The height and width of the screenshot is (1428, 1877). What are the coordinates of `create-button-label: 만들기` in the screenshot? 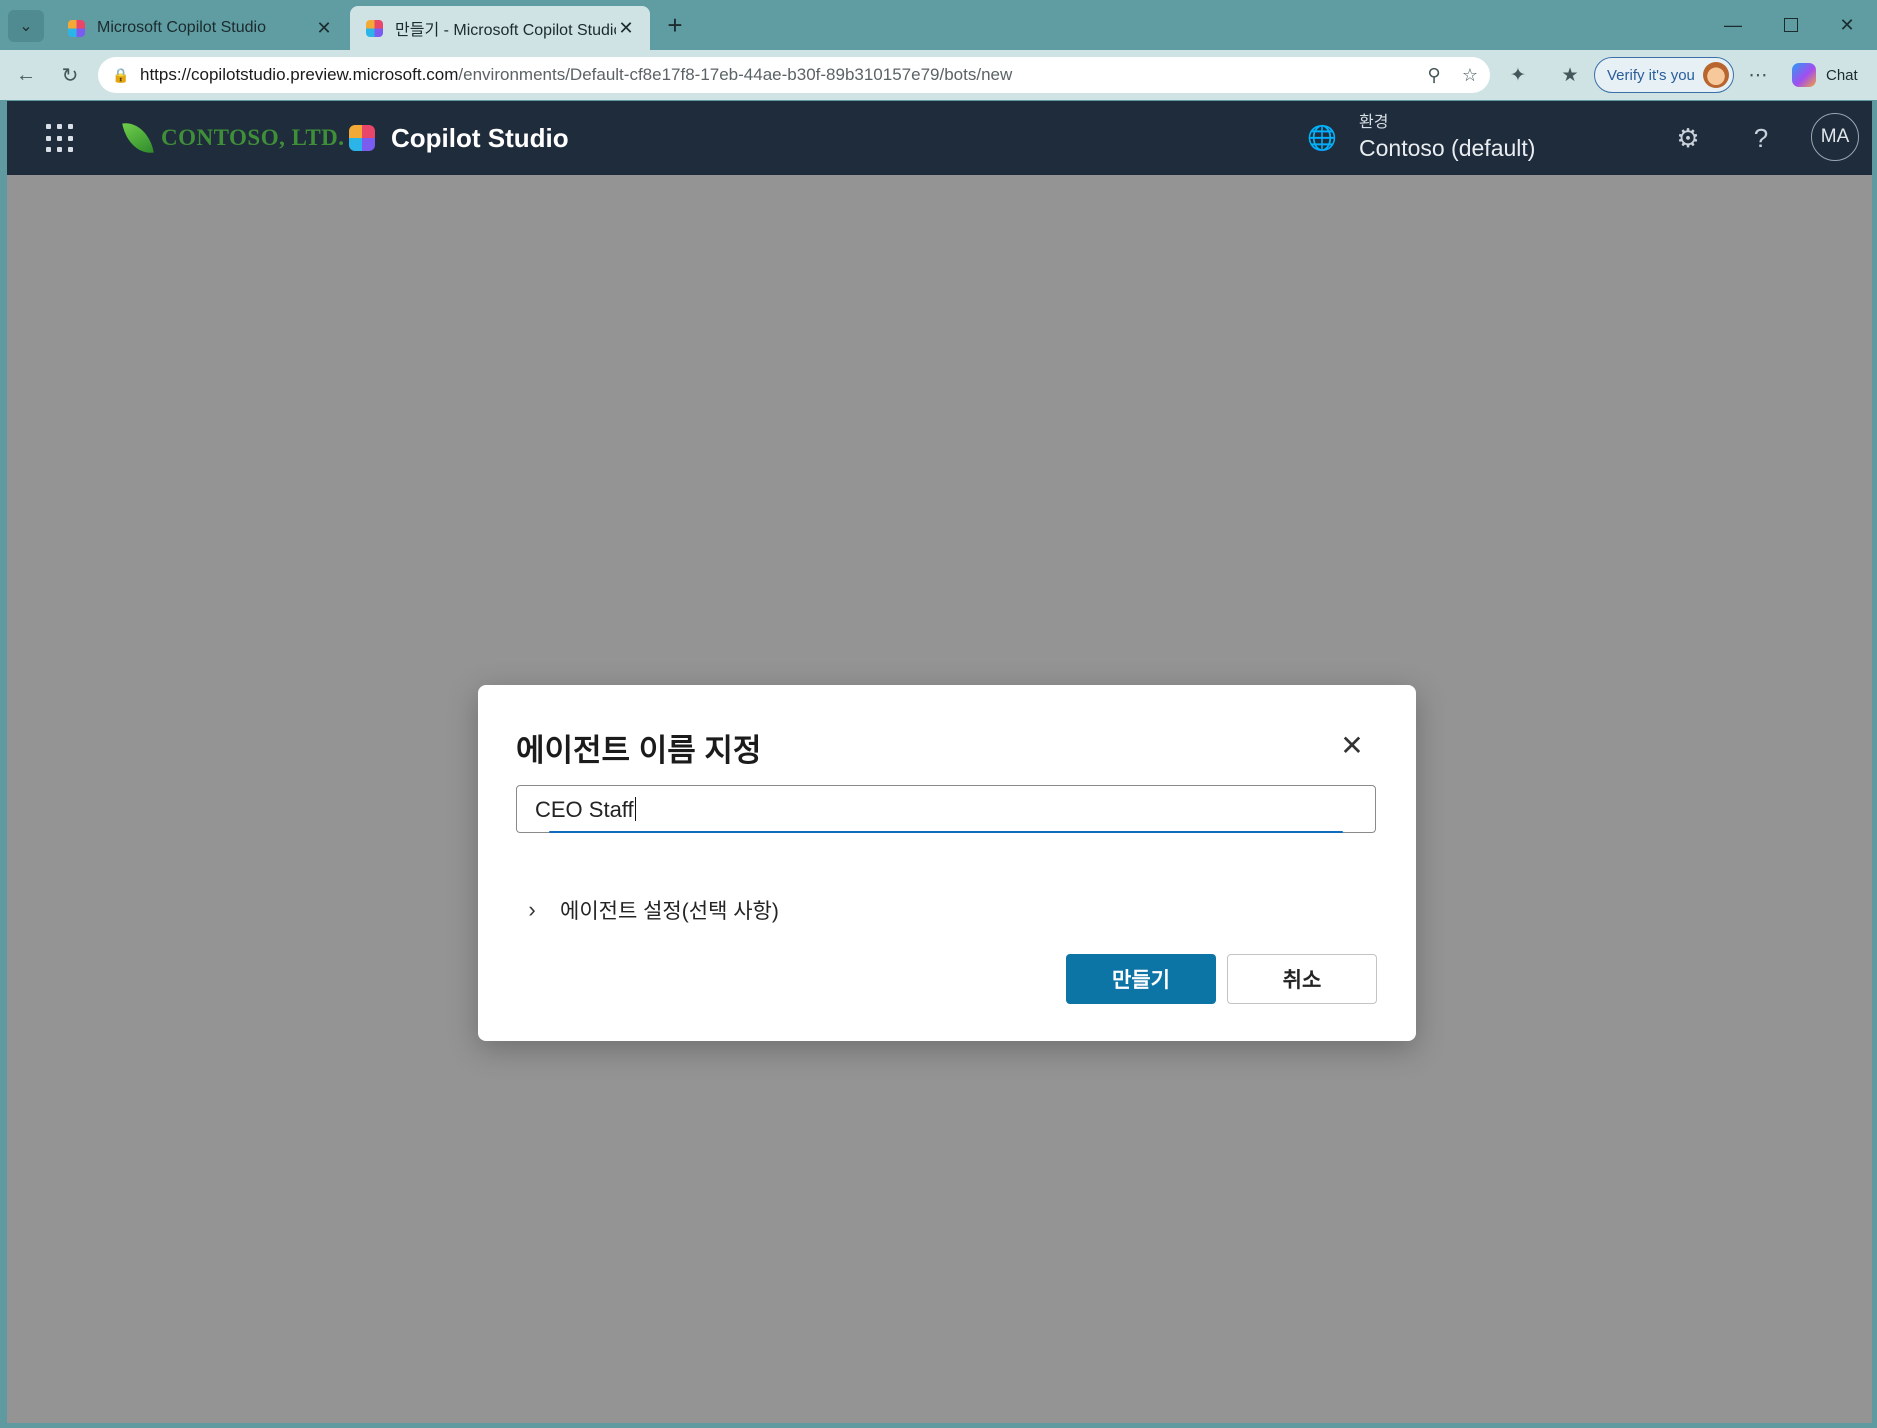 It's located at (1141, 980).